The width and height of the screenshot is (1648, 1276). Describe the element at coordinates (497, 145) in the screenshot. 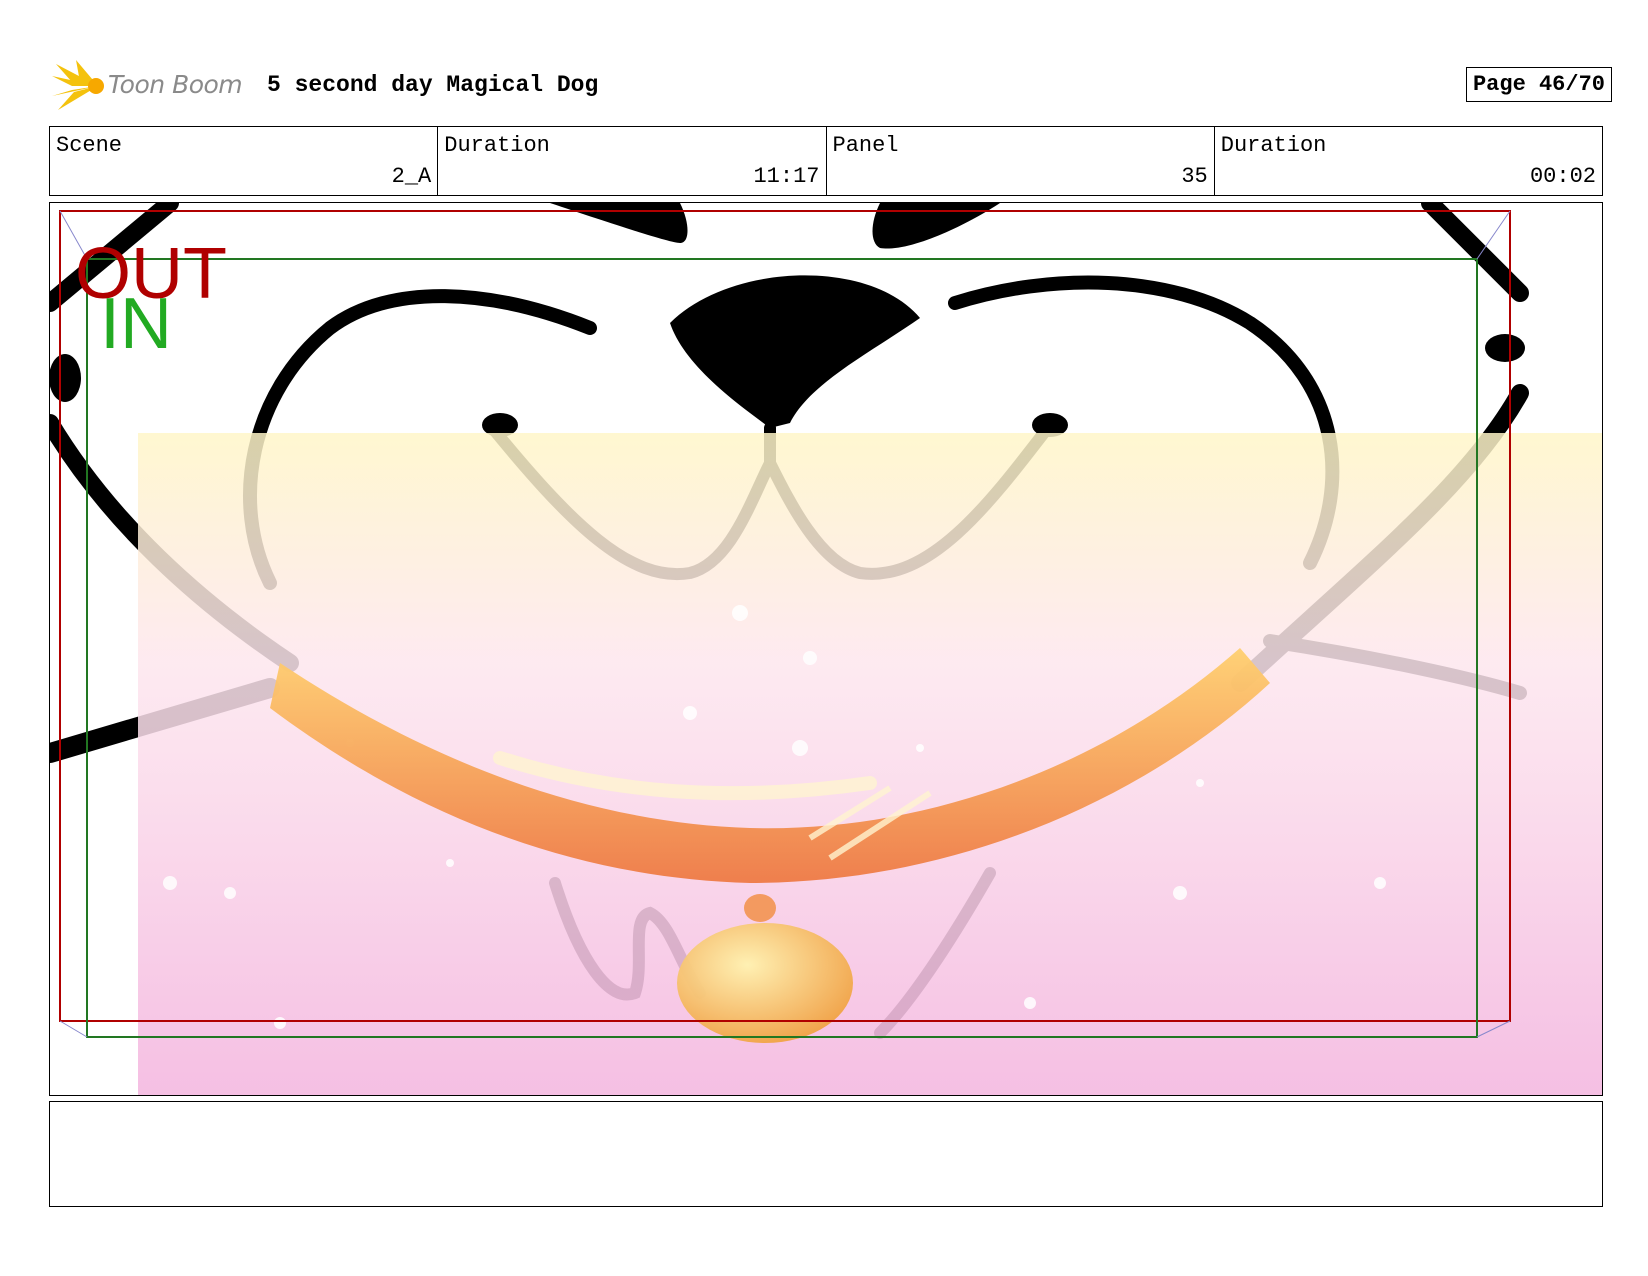

I see `scene-duration-label: Duration` at that location.